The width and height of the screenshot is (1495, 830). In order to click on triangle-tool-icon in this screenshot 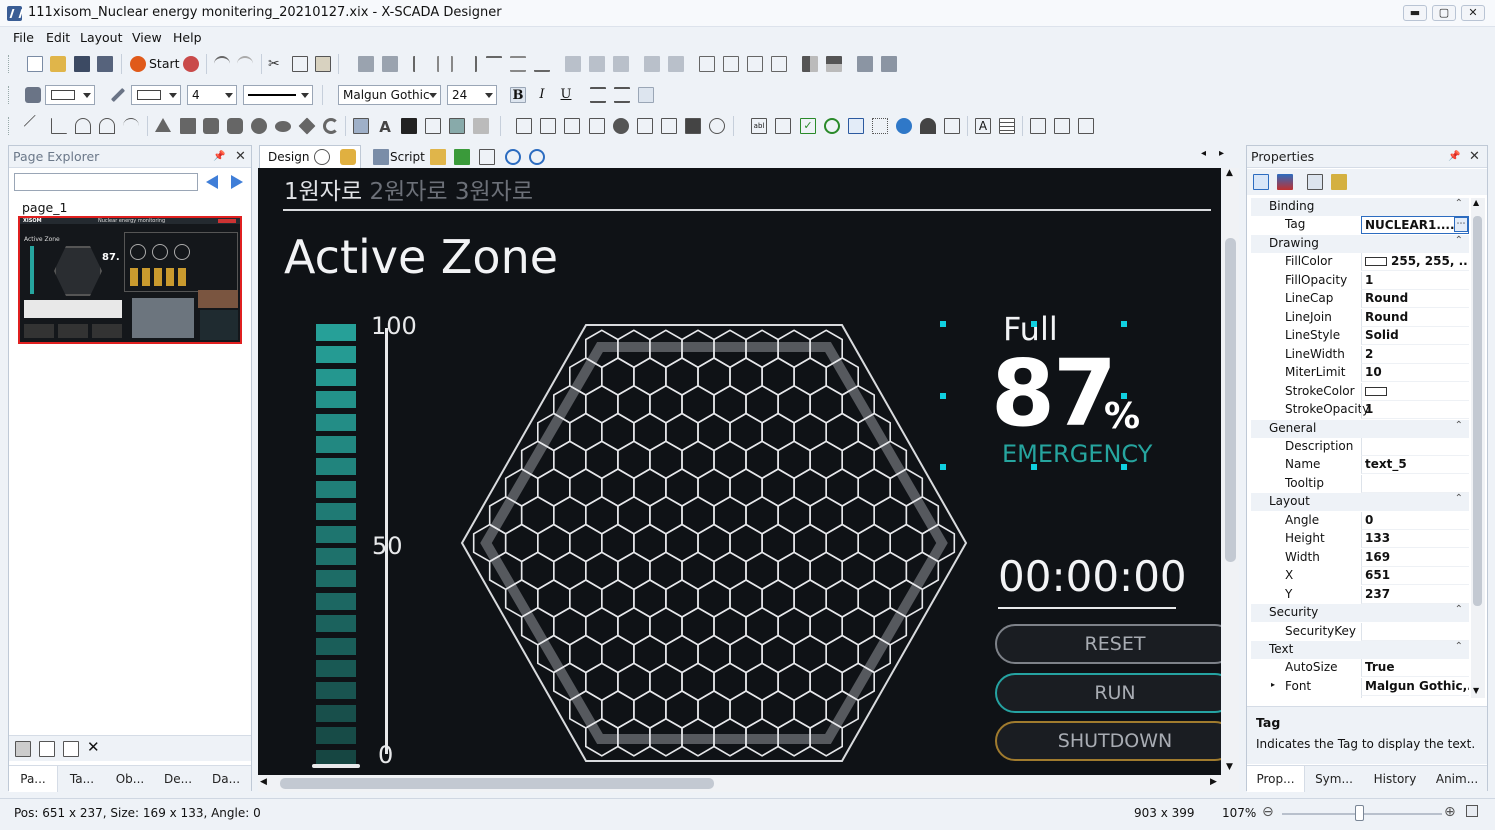, I will do `click(163, 125)`.